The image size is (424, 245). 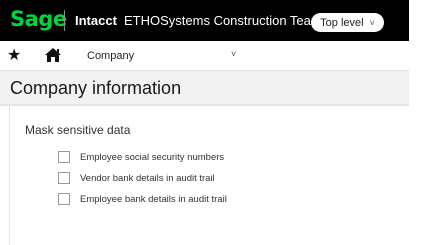 What do you see at coordinates (96, 88) in the screenshot?
I see `page-title: Company information` at bounding box center [96, 88].